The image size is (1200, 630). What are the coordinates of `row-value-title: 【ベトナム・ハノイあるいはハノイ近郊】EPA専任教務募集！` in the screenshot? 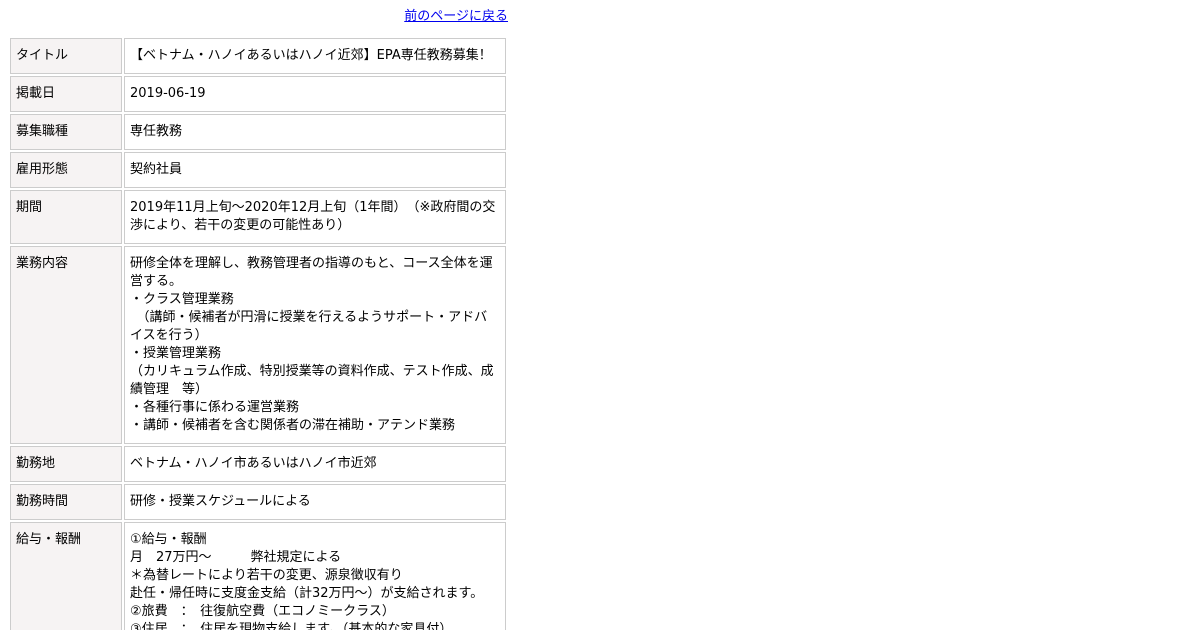 It's located at (315, 56).